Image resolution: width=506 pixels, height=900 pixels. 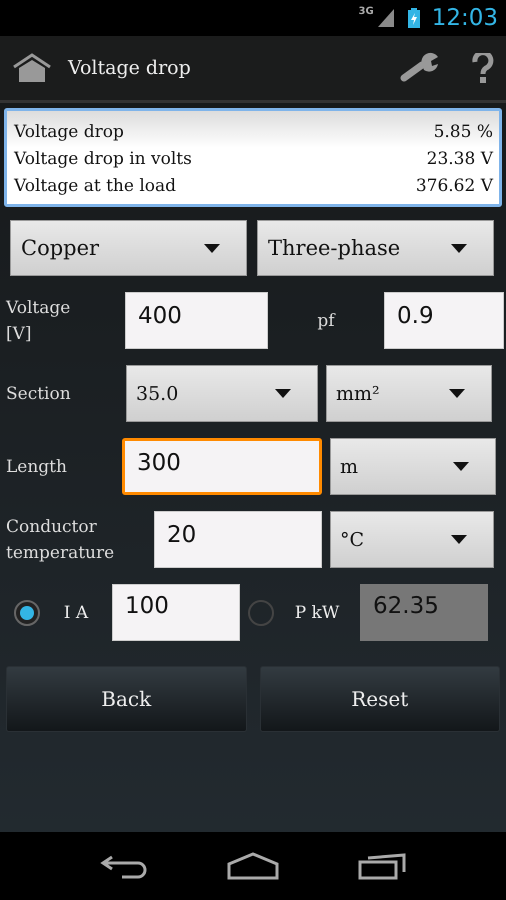 I want to click on result-value: 23.38 V, so click(x=459, y=159).